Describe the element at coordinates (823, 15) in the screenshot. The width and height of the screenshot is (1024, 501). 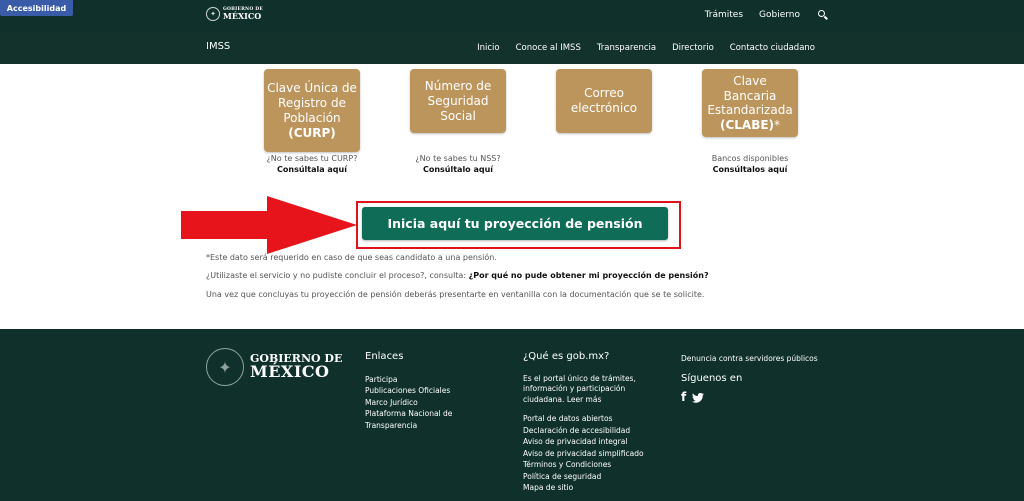
I see `search-icon` at that location.